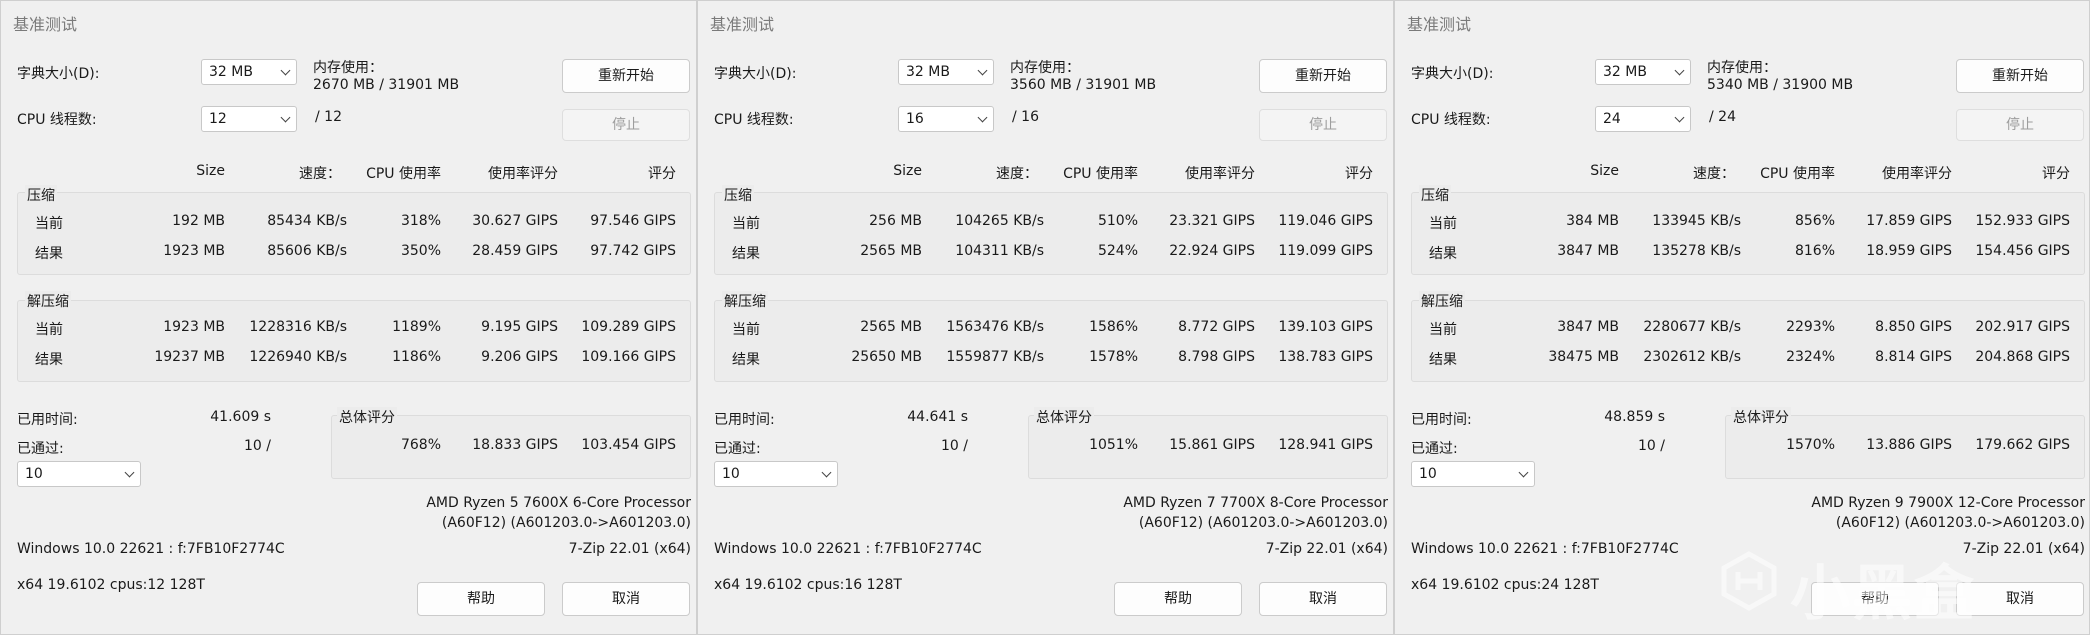 The width and height of the screenshot is (2090, 635). Describe the element at coordinates (2022, 357) in the screenshot. I see `decompress-result-rating: 204.868 GIPS` at that location.